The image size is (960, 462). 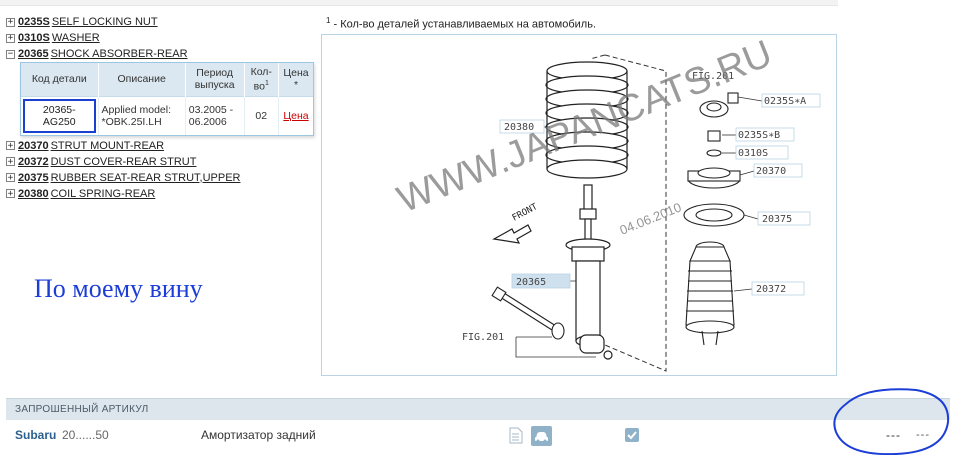 I want to click on col-header-period: Период выпуска, so click(x=215, y=79).